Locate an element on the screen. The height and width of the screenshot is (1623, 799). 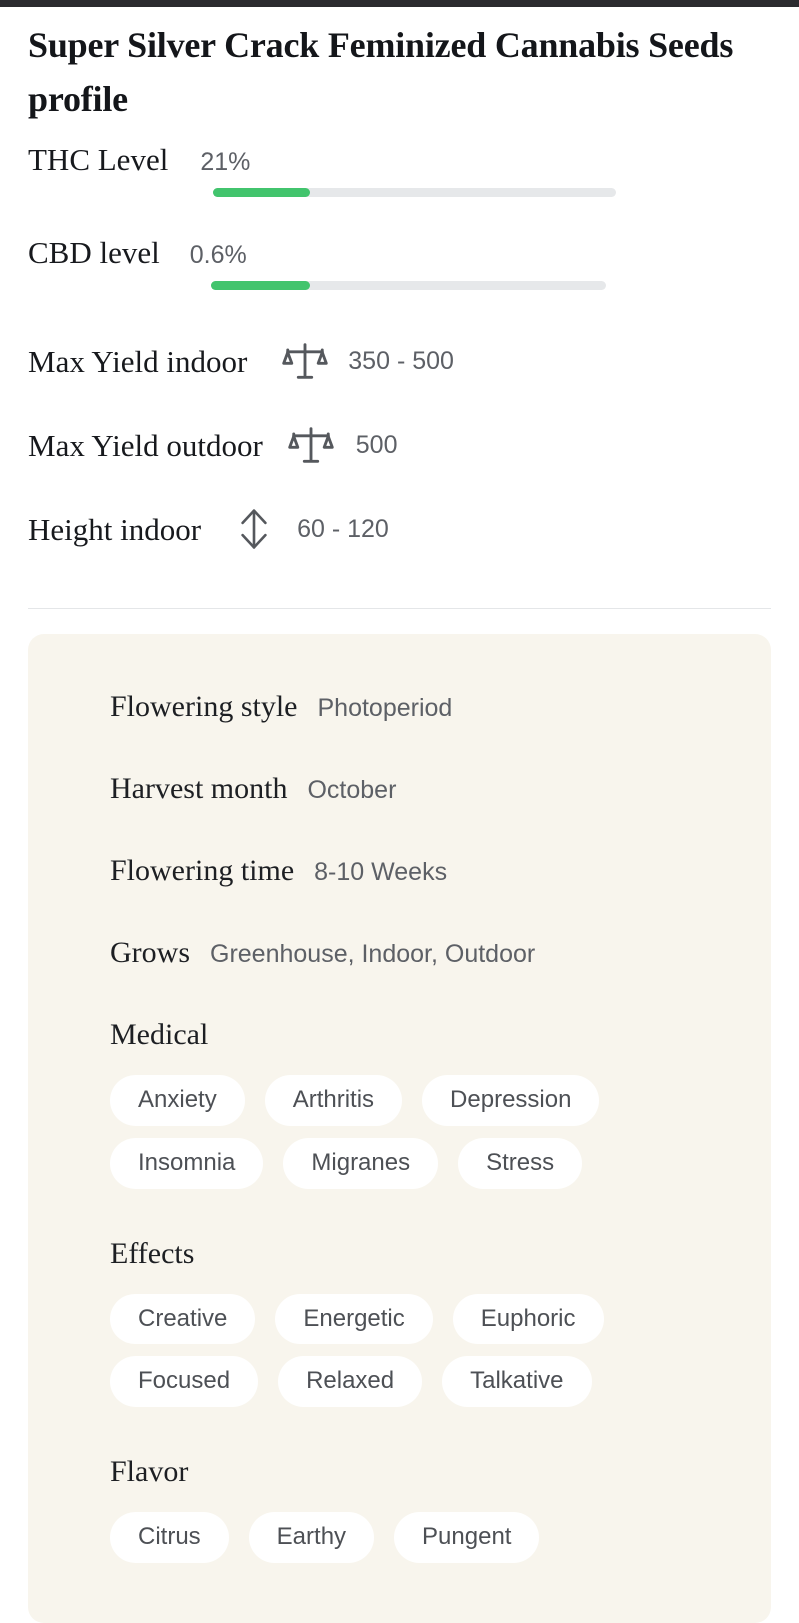
effects-tag: Creative is located at coordinates (183, 1319).